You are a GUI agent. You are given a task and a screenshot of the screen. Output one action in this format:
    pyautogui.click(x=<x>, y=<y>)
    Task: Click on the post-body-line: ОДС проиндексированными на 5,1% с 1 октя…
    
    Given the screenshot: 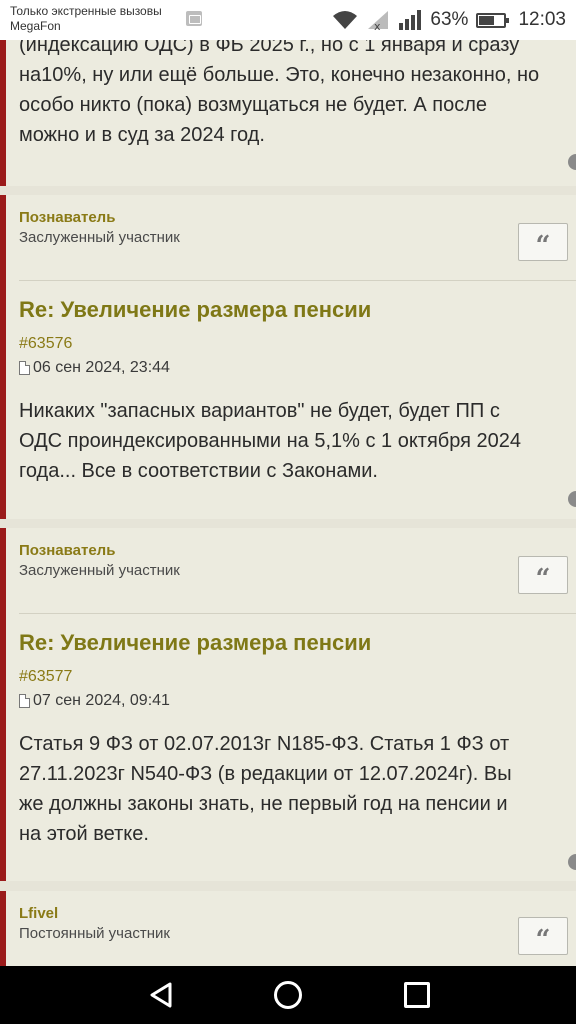 What is the action you would take?
    pyautogui.click(x=270, y=441)
    